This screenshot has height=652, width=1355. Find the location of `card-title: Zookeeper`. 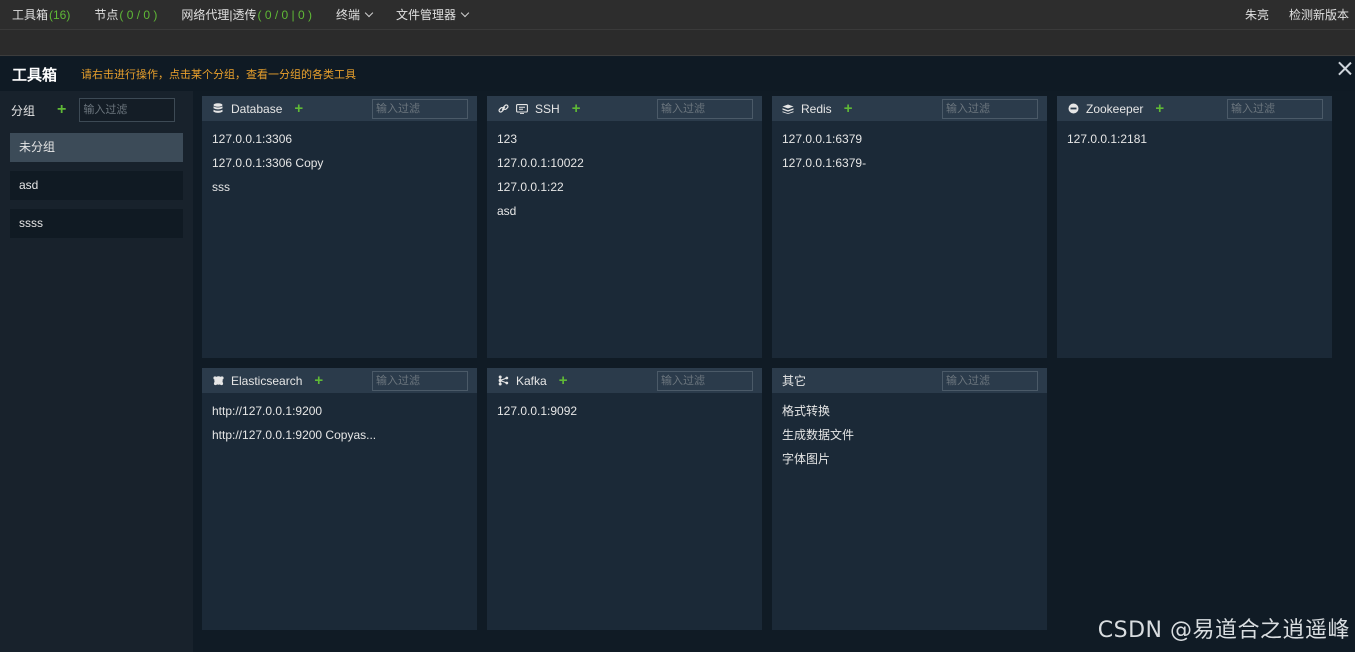

card-title: Zookeeper is located at coordinates (1115, 108).